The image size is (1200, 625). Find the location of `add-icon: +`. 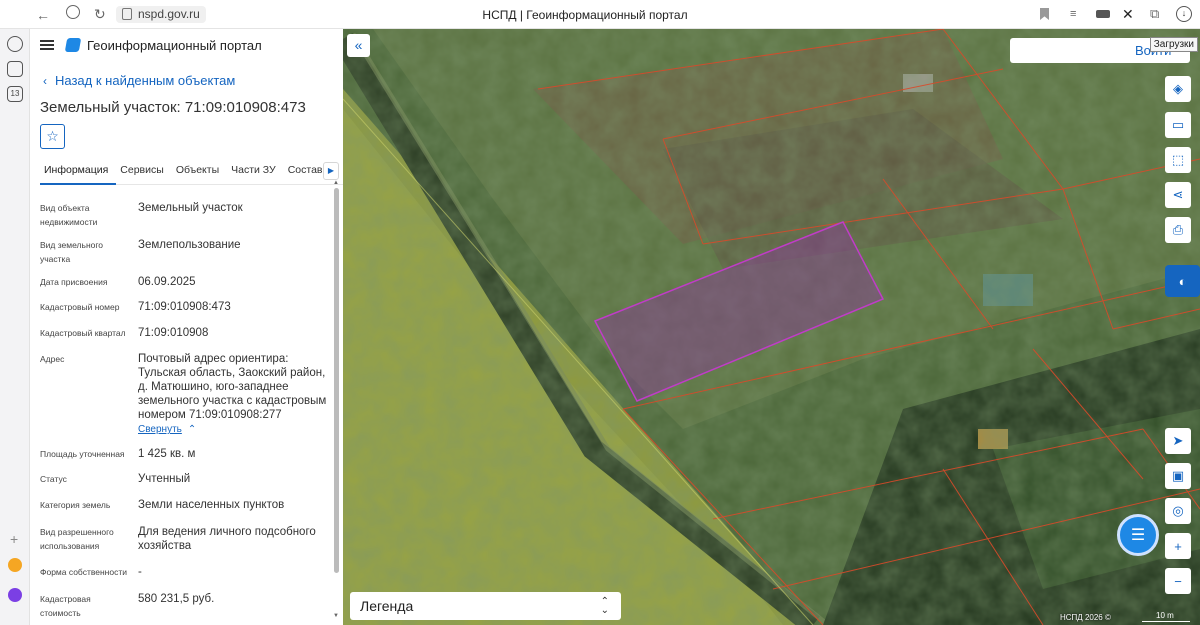

add-icon: + is located at coordinates (14, 539).